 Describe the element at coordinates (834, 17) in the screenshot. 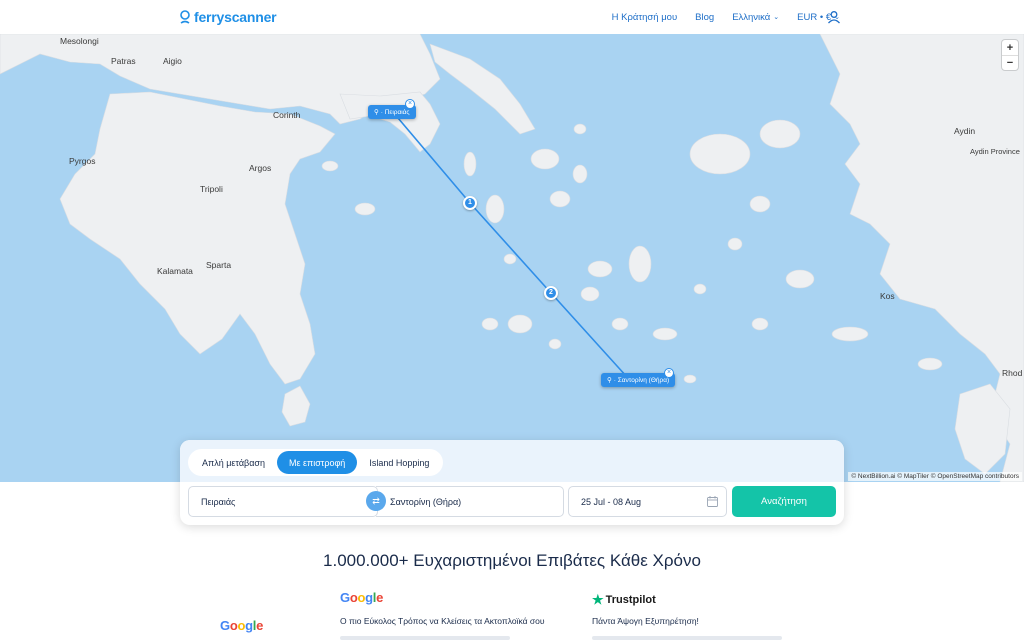

I see `user-account-icon` at that location.